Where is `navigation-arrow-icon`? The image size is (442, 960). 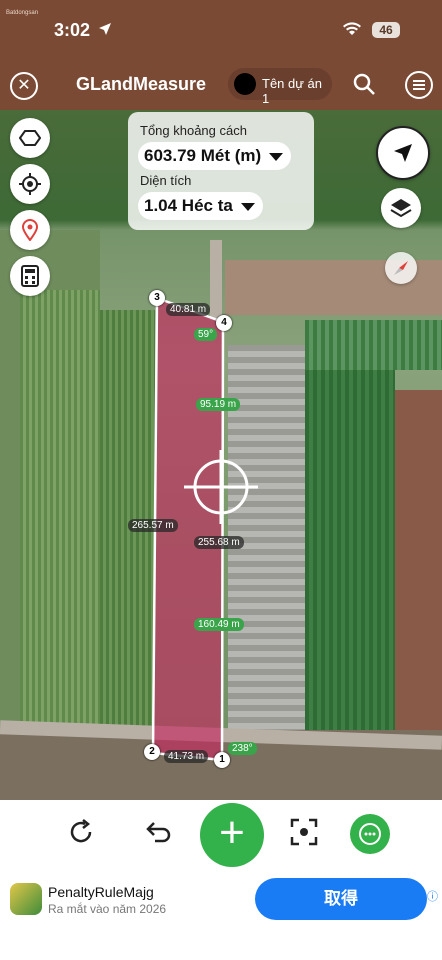 navigation-arrow-icon is located at coordinates (403, 153).